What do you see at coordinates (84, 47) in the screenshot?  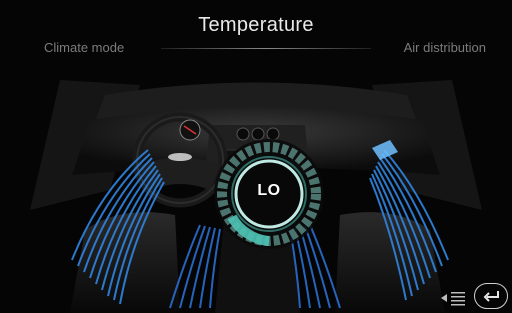 I see `tab-climate-mode: Climate mode` at bounding box center [84, 47].